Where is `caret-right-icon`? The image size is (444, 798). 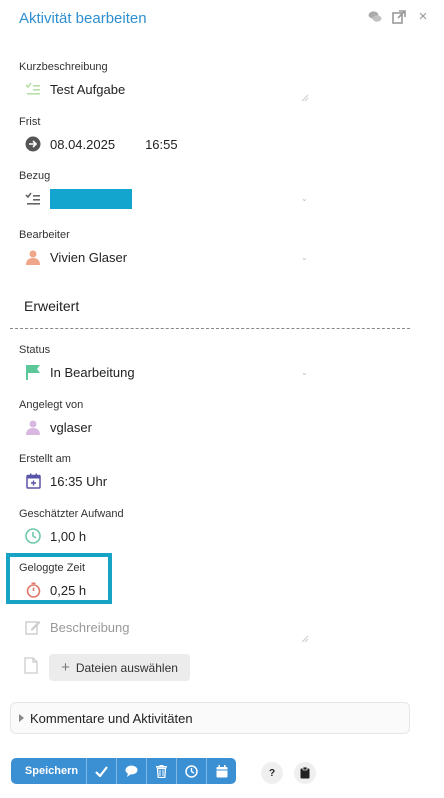
caret-right-icon is located at coordinates (21, 718).